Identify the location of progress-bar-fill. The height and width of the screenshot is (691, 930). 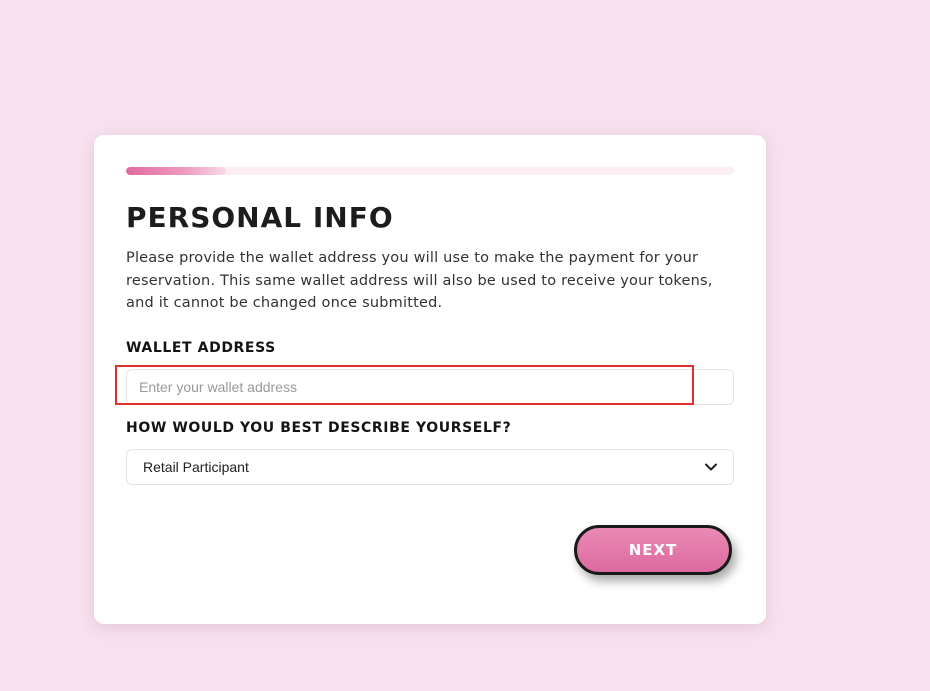
(176, 171).